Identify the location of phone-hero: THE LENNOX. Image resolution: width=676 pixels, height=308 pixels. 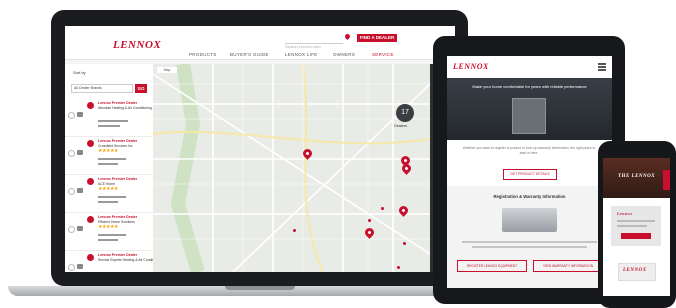
(636, 178).